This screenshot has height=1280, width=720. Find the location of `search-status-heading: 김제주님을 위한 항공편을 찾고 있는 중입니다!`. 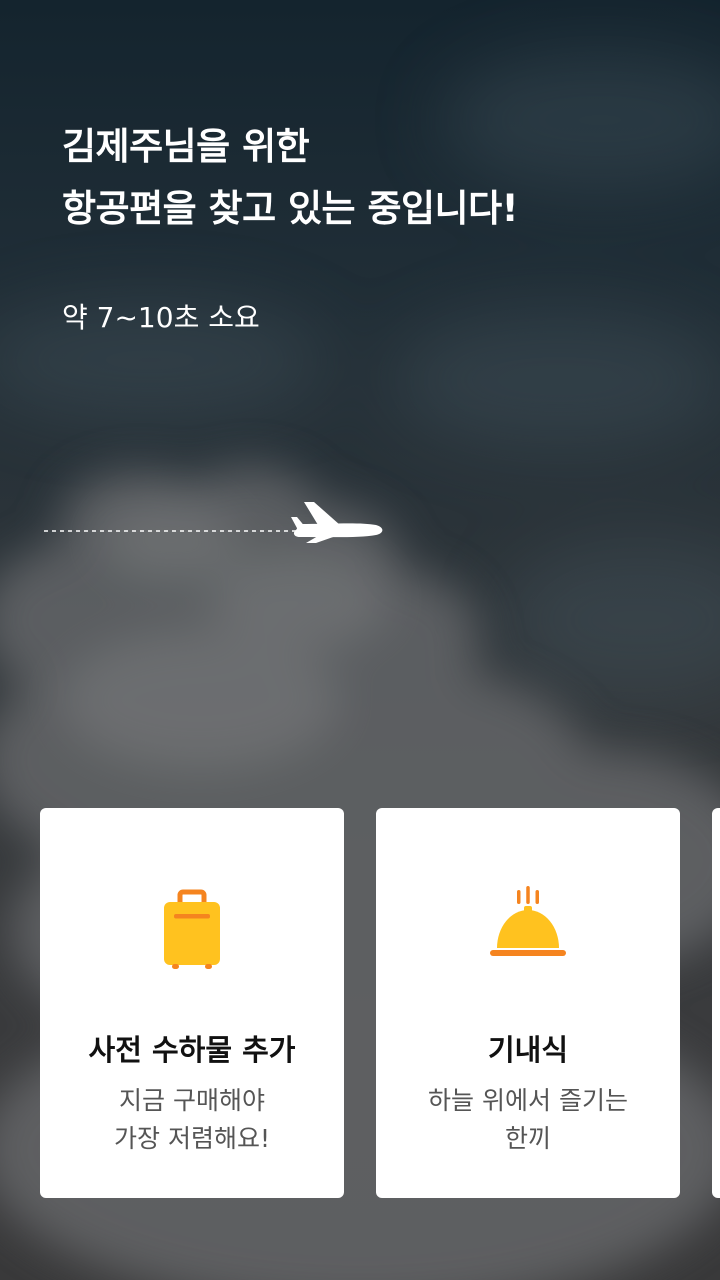

search-status-heading: 김제주님을 위한 항공편을 찾고 있는 중입니다! is located at coordinates (290, 178).